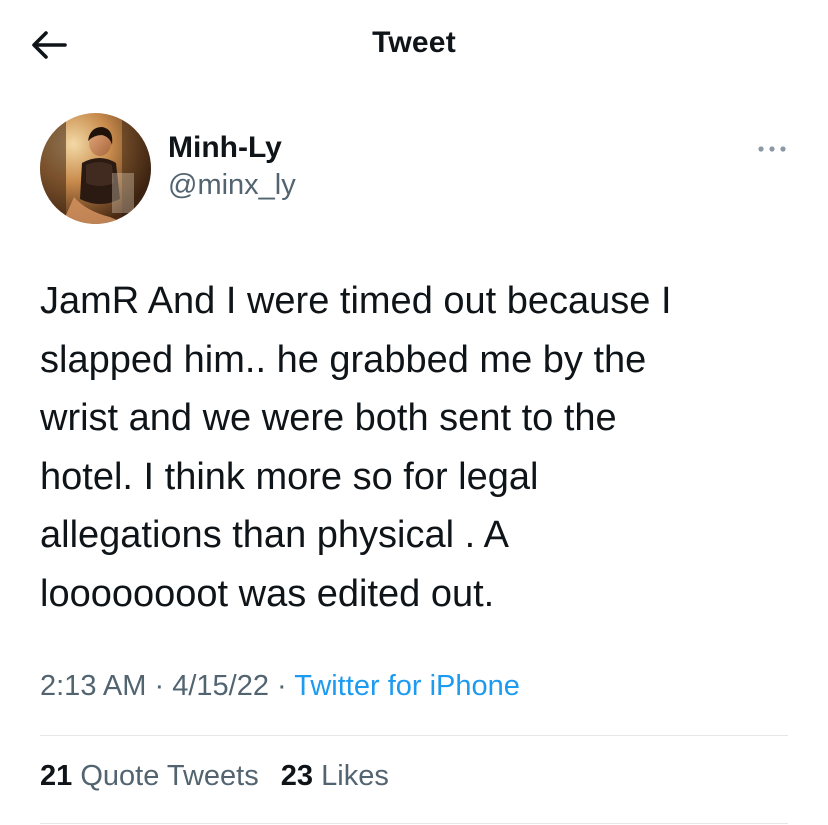  What do you see at coordinates (232, 185) in the screenshot?
I see `author-handle: @minx_ly` at bounding box center [232, 185].